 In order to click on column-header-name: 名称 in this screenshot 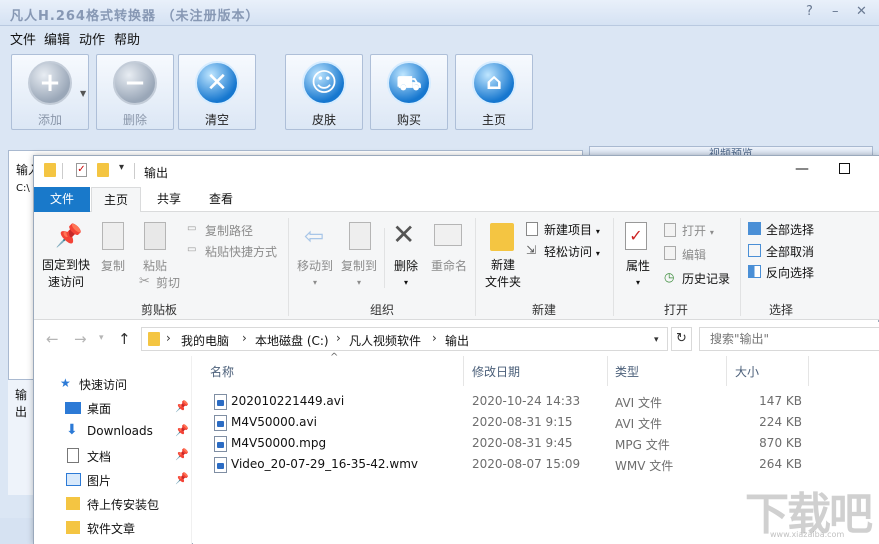, I will do `click(222, 371)`.